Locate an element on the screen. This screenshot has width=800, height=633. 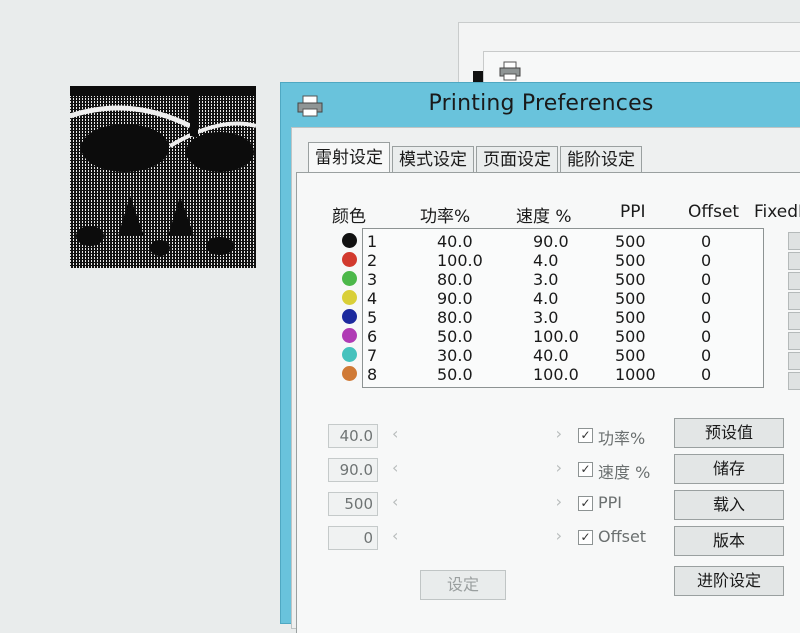
row-power: 50.0 is located at coordinates (455, 374).